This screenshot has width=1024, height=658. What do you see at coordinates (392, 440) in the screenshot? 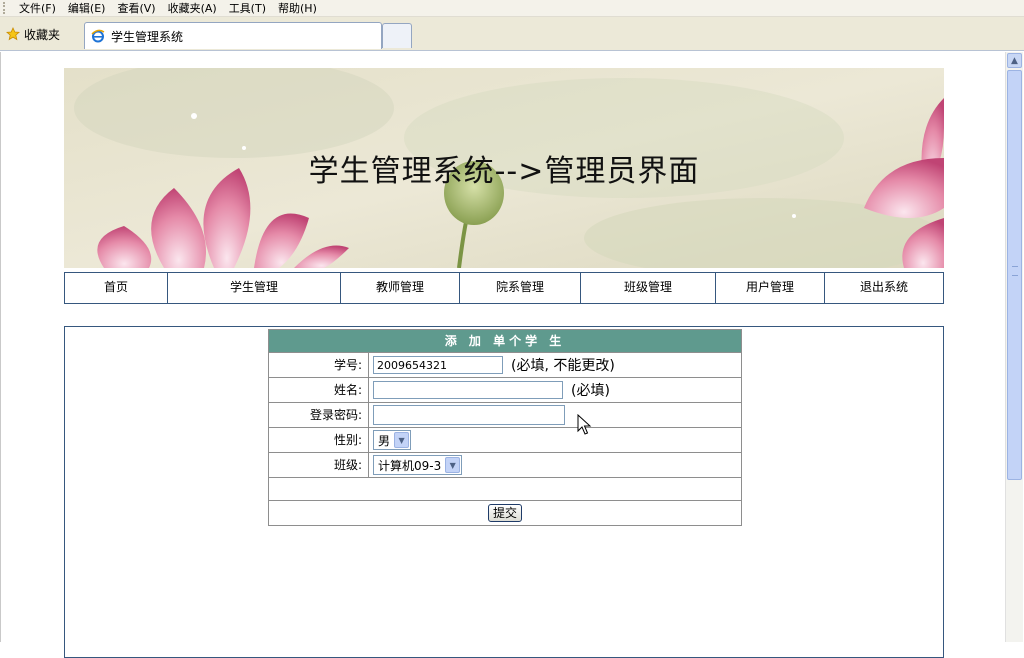
I see `gender-select: 男 ▼` at bounding box center [392, 440].